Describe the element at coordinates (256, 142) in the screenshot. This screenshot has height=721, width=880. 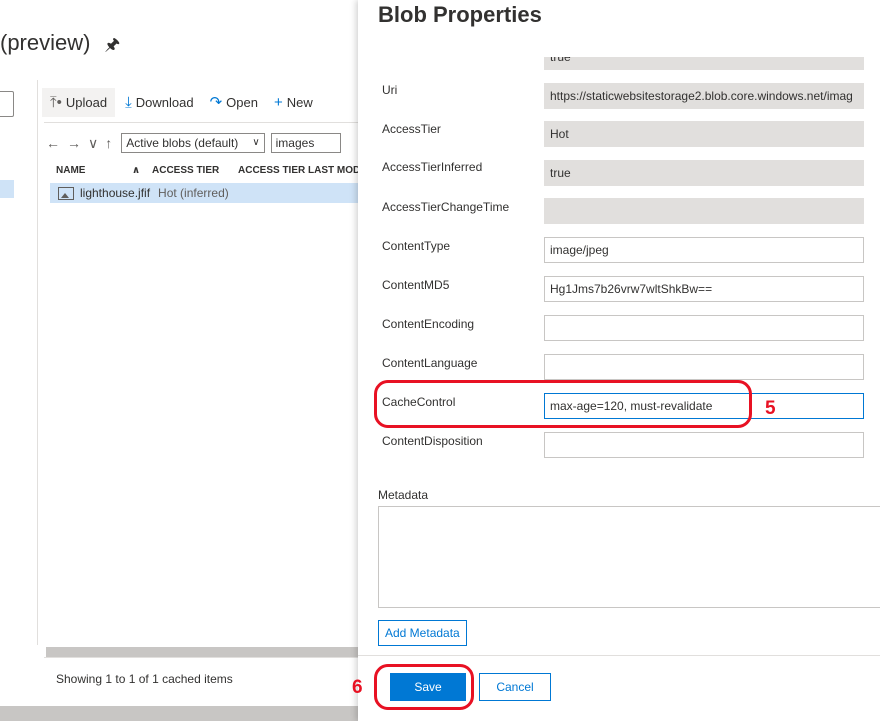
I see `dropdown-caret-icon: ∨` at that location.